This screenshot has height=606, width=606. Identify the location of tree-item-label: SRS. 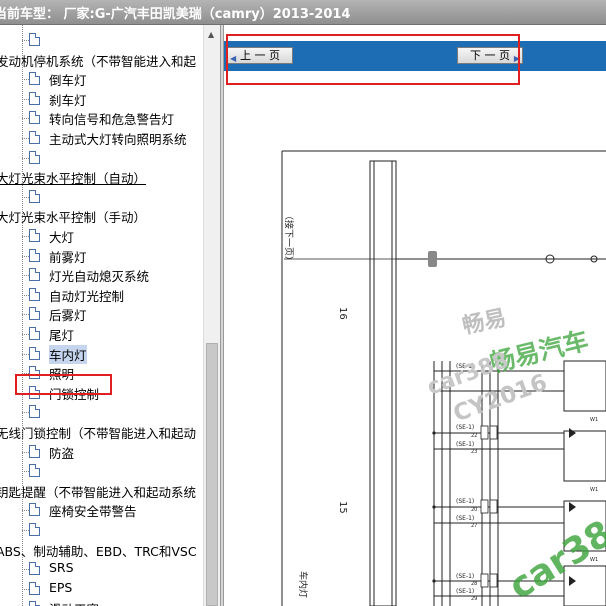
(61, 568).